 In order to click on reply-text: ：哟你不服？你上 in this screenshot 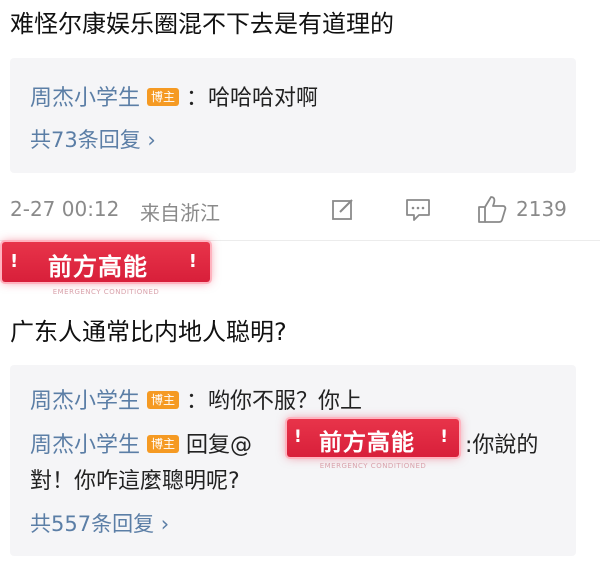, I will do `click(274, 401)`.